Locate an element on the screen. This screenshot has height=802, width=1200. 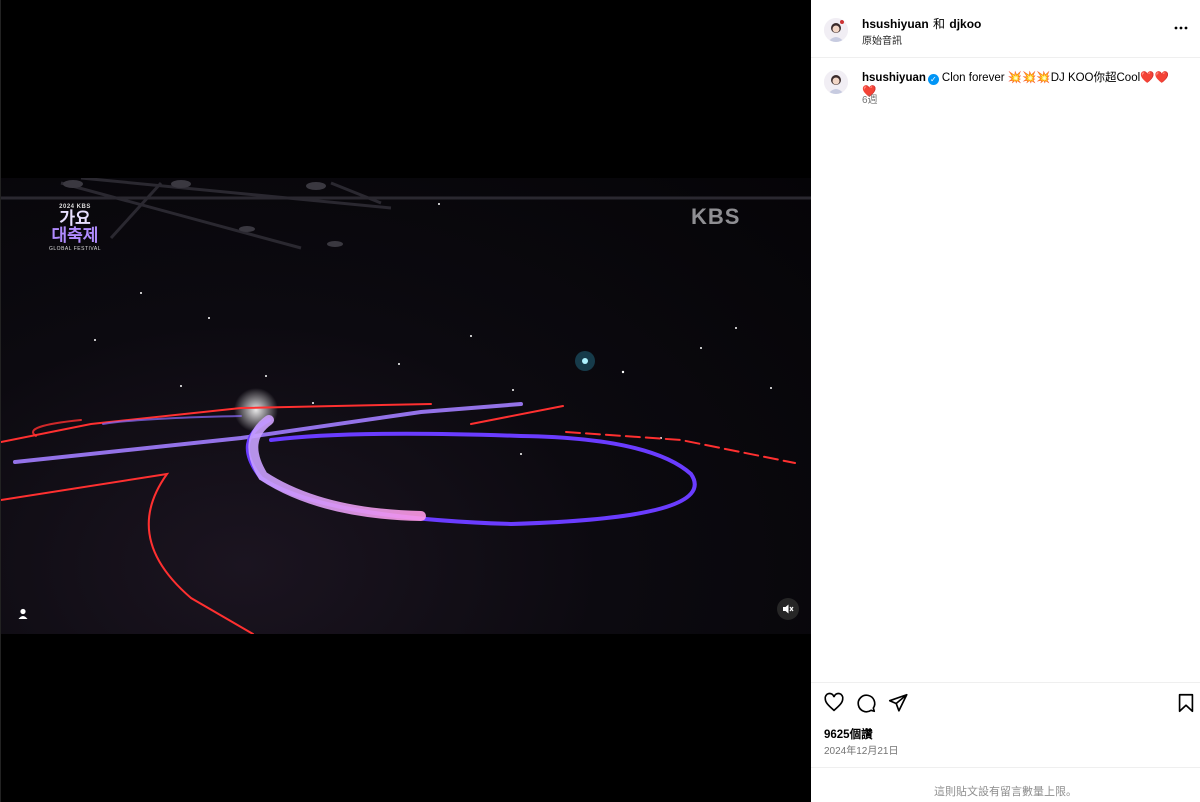
author-username: hsushiyuan is located at coordinates (895, 24).